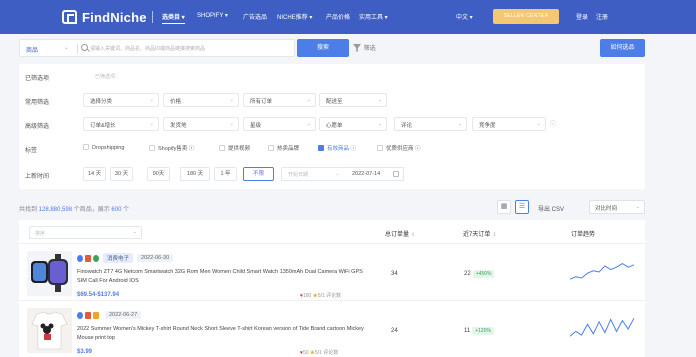 The width and height of the screenshot is (696, 357). Describe the element at coordinates (338, 16) in the screenshot. I see `nav-item-price: 产品价格` at that location.